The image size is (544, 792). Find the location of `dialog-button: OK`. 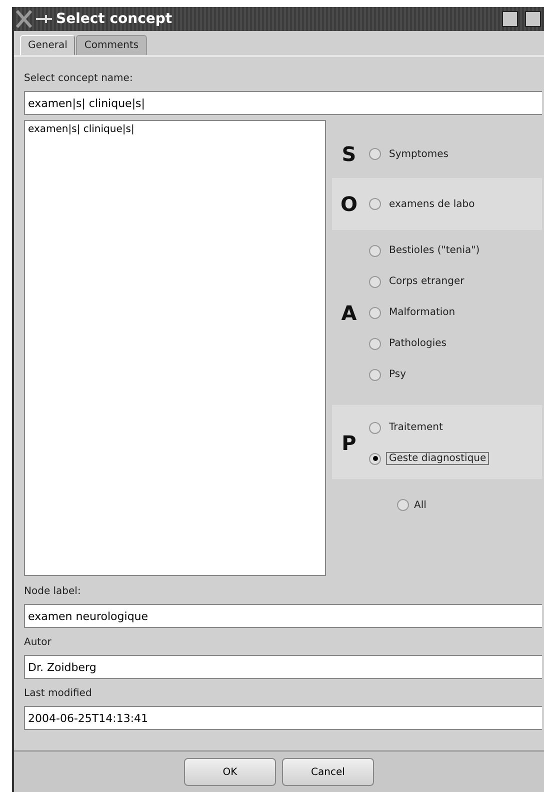

dialog-button: OK is located at coordinates (230, 772).